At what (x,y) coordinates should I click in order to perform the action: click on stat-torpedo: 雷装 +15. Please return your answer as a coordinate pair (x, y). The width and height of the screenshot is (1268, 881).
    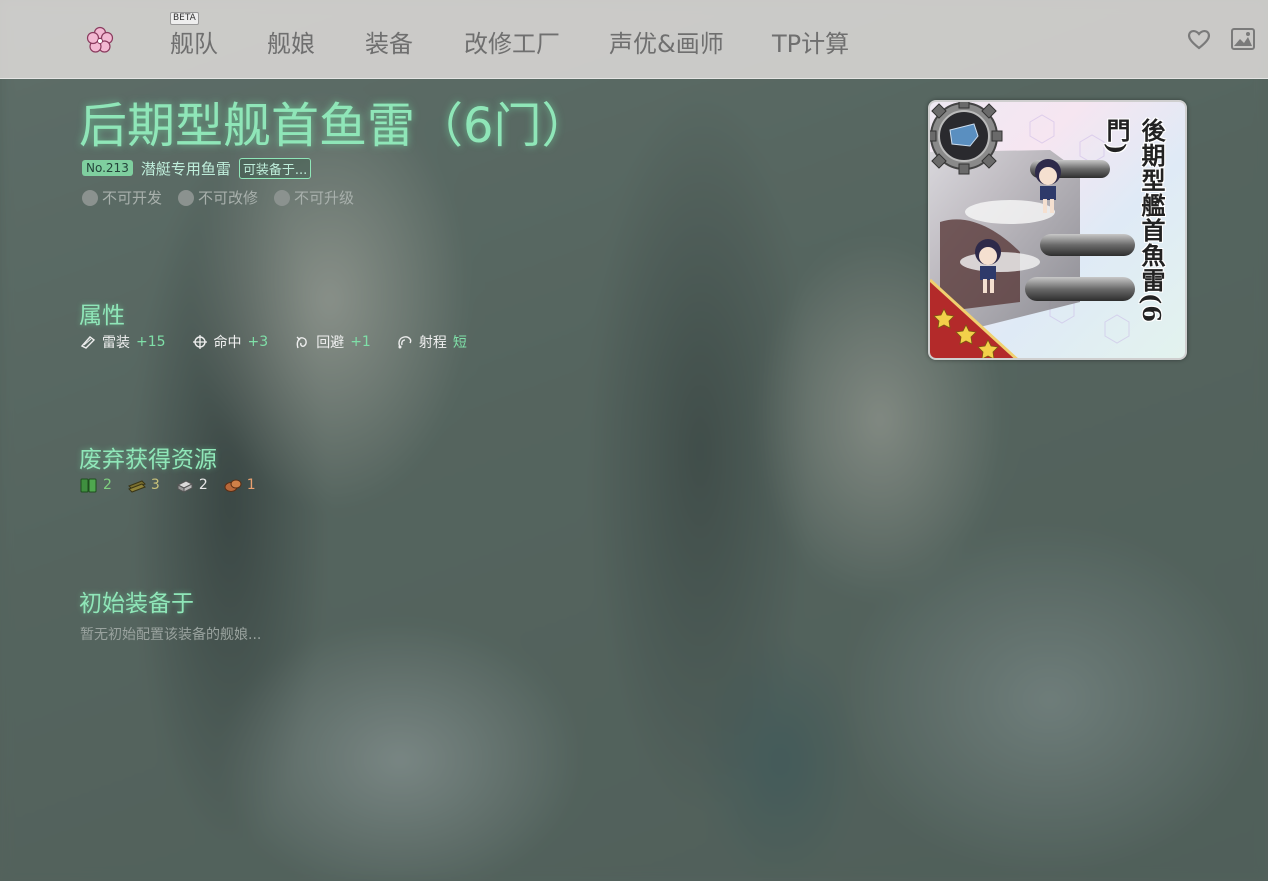
    Looking at the image, I should click on (123, 342).